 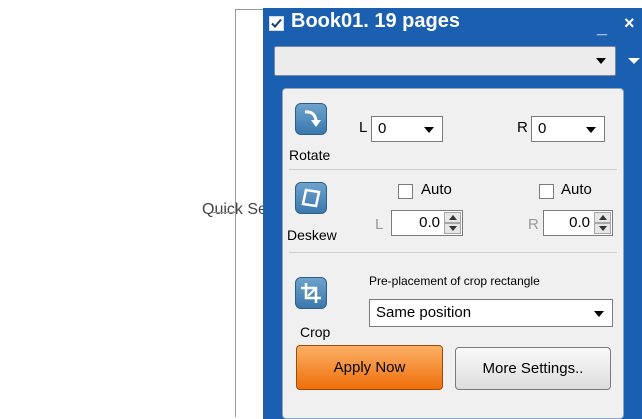 What do you see at coordinates (542, 128) in the screenshot?
I see `rotate-right-value: 0` at bounding box center [542, 128].